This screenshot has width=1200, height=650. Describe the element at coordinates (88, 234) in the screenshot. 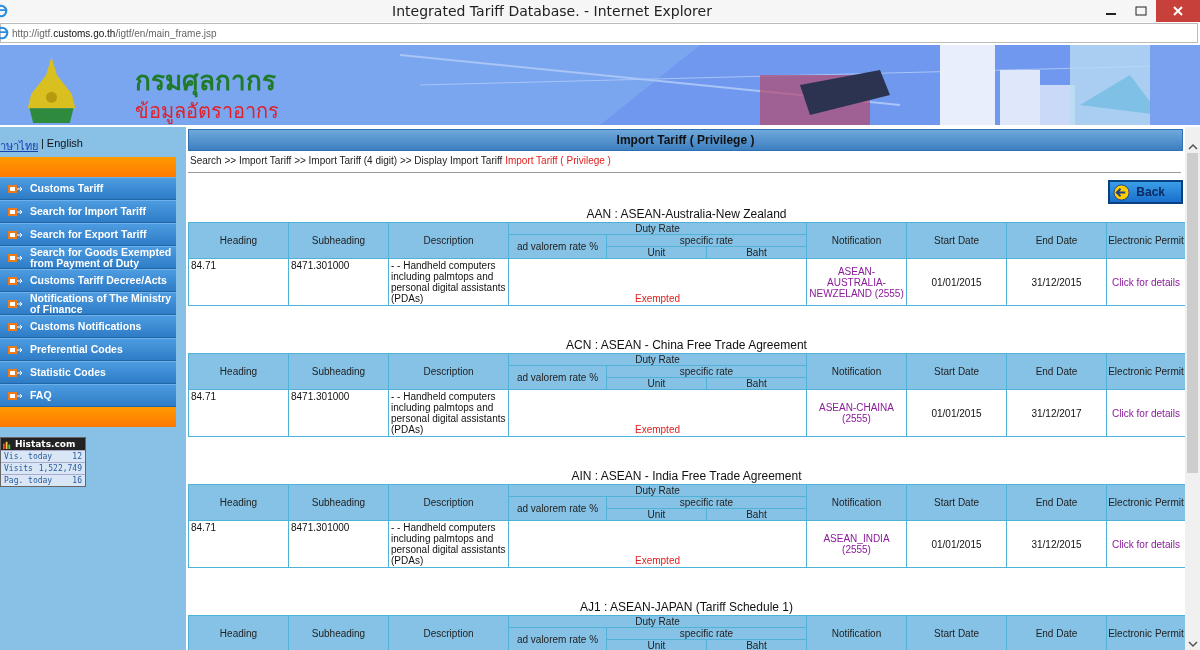

I see `menu-item: Search for Export Tariff` at that location.